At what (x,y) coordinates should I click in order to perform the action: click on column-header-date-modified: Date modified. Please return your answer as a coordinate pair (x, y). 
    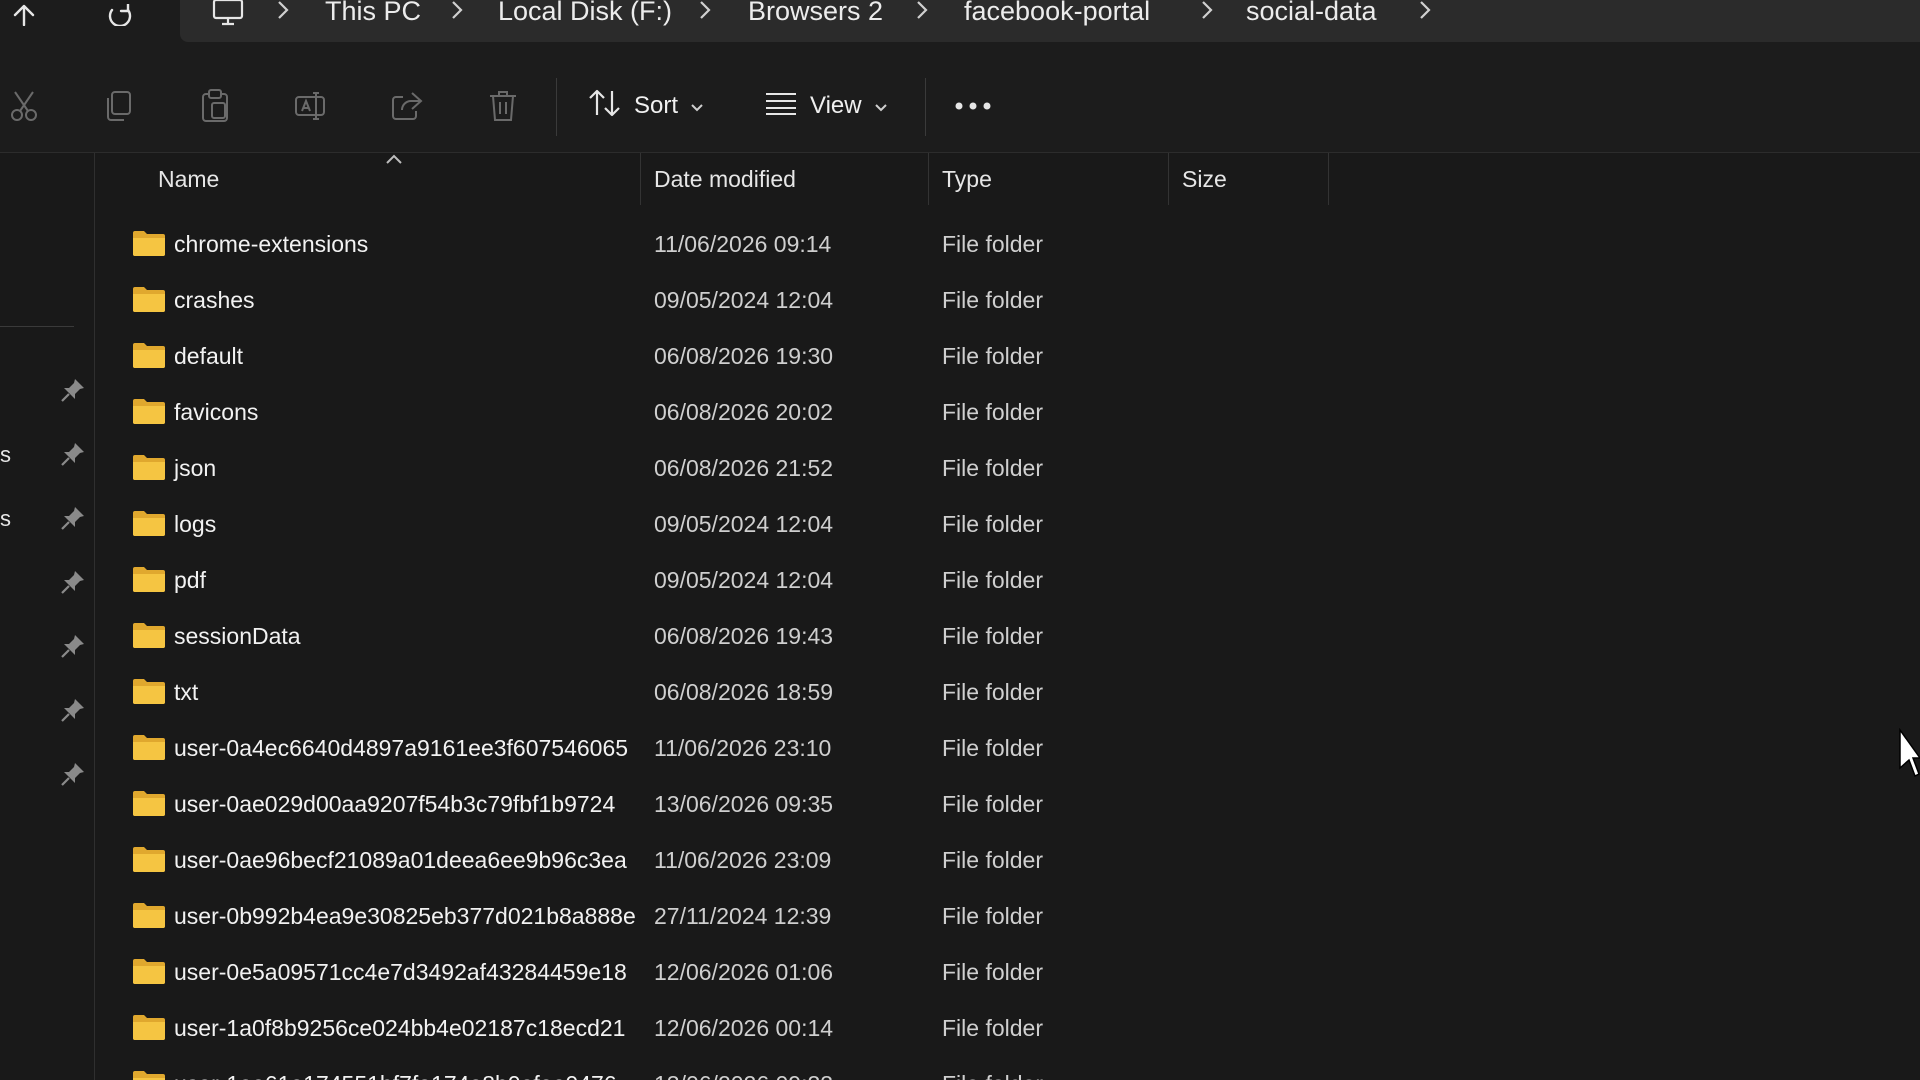
    Looking at the image, I should click on (725, 179).